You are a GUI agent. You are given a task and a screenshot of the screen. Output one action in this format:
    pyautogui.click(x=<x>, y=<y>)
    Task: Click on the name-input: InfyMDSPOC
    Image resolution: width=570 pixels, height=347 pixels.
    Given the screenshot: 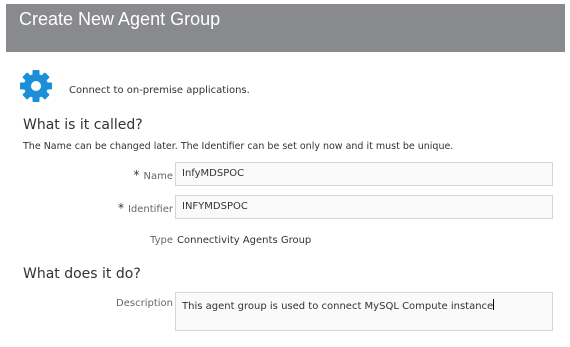 What is the action you would take?
    pyautogui.click(x=364, y=174)
    